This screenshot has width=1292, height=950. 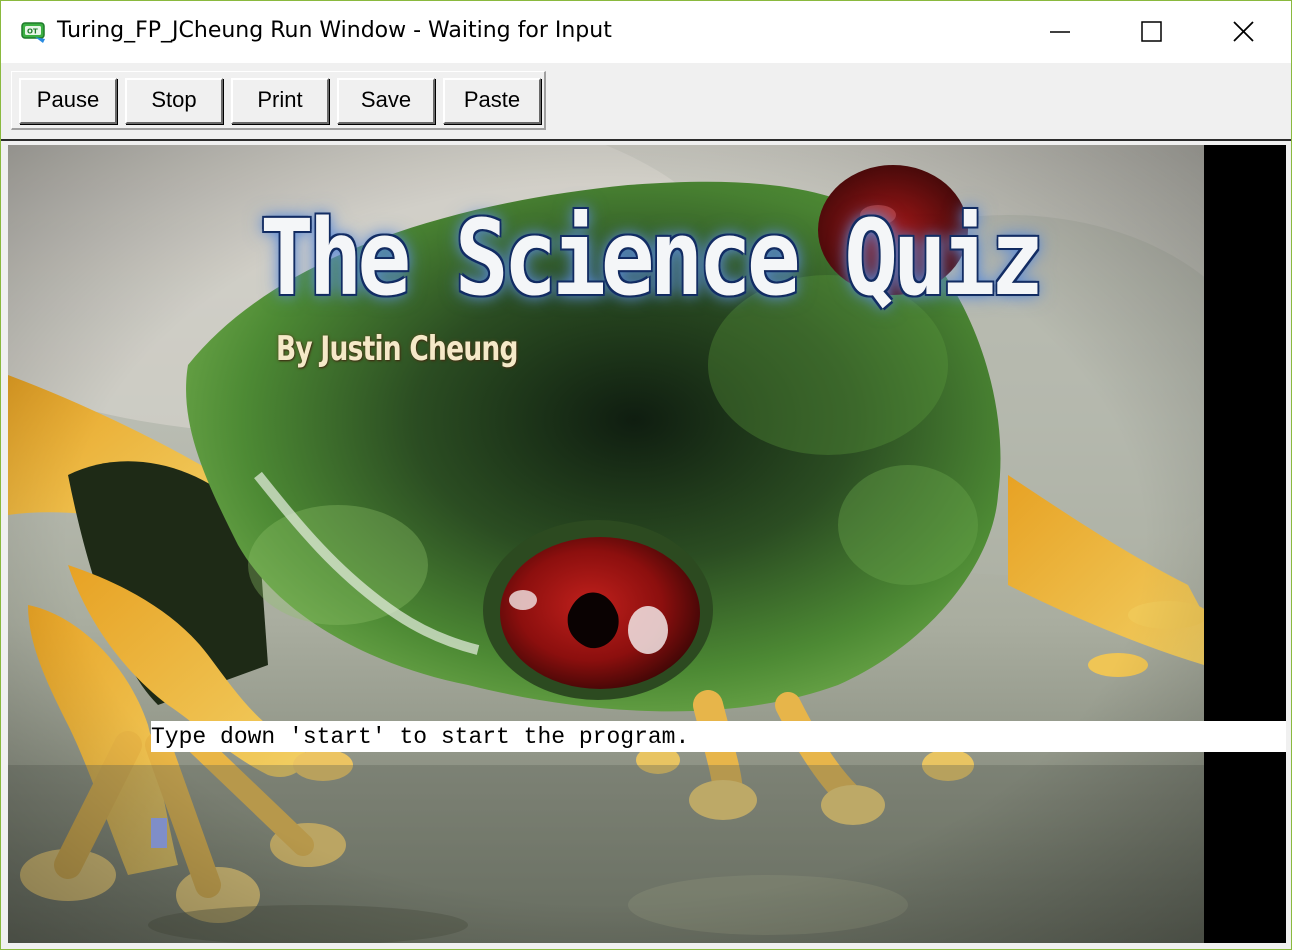 I want to click on minimize-button, so click(x=1060, y=32).